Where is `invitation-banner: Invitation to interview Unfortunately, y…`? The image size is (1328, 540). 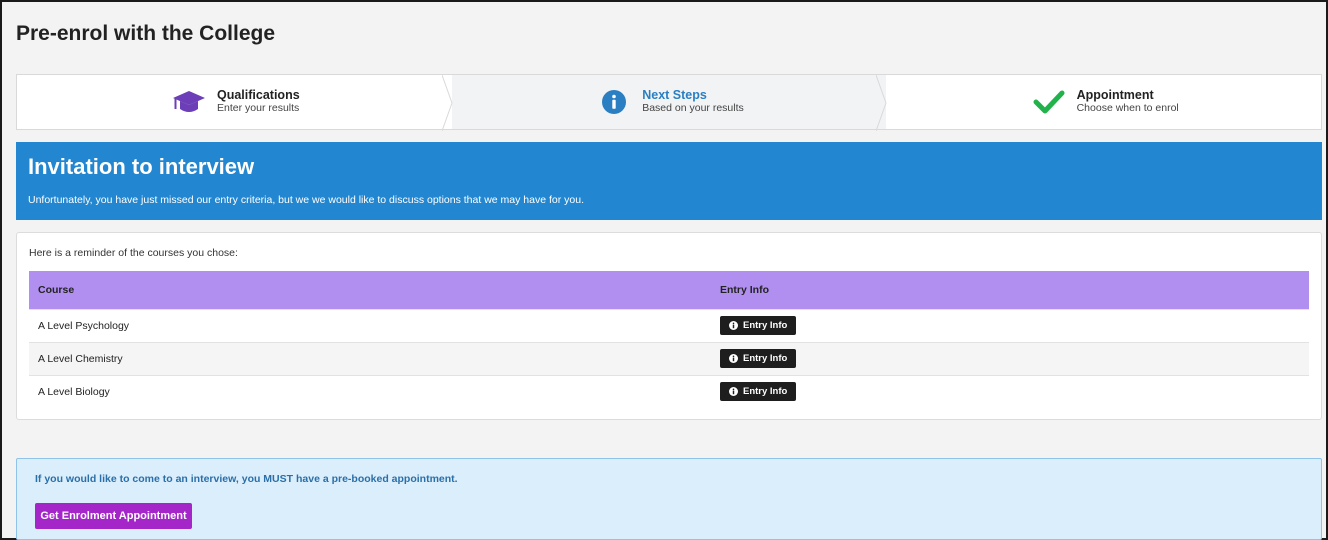 invitation-banner: Invitation to interview Unfortunately, y… is located at coordinates (669, 181).